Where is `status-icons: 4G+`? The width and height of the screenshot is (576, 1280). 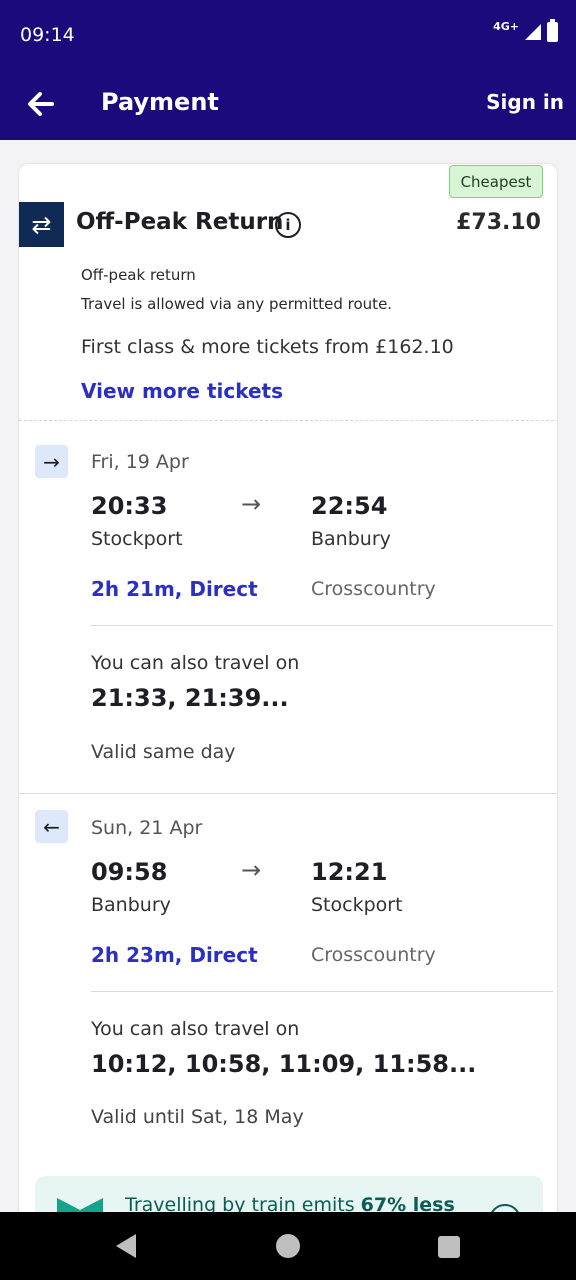 status-icons: 4G+ is located at coordinates (525, 30).